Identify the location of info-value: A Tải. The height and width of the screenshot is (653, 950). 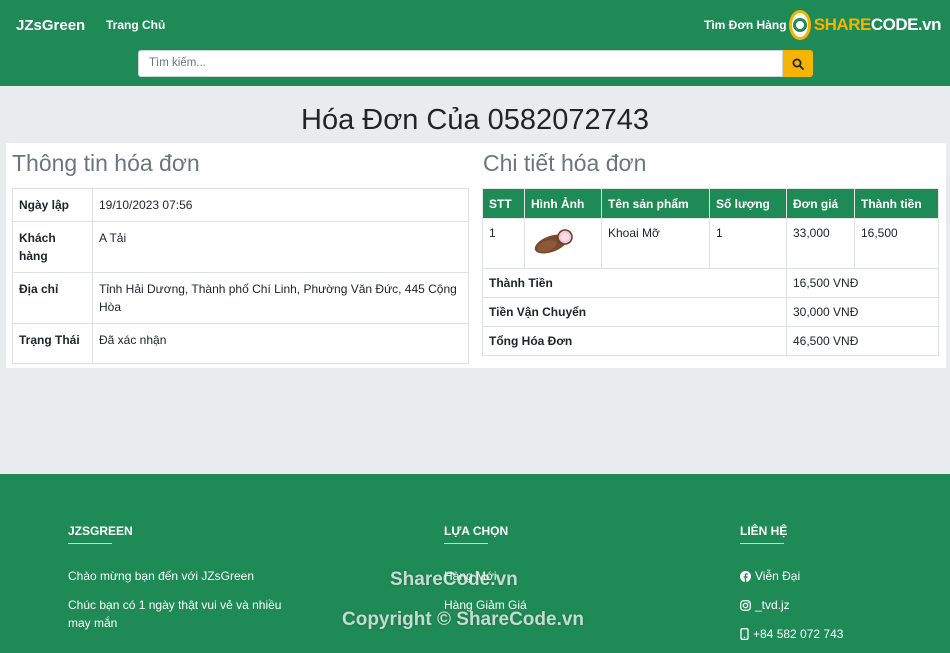
(280, 247).